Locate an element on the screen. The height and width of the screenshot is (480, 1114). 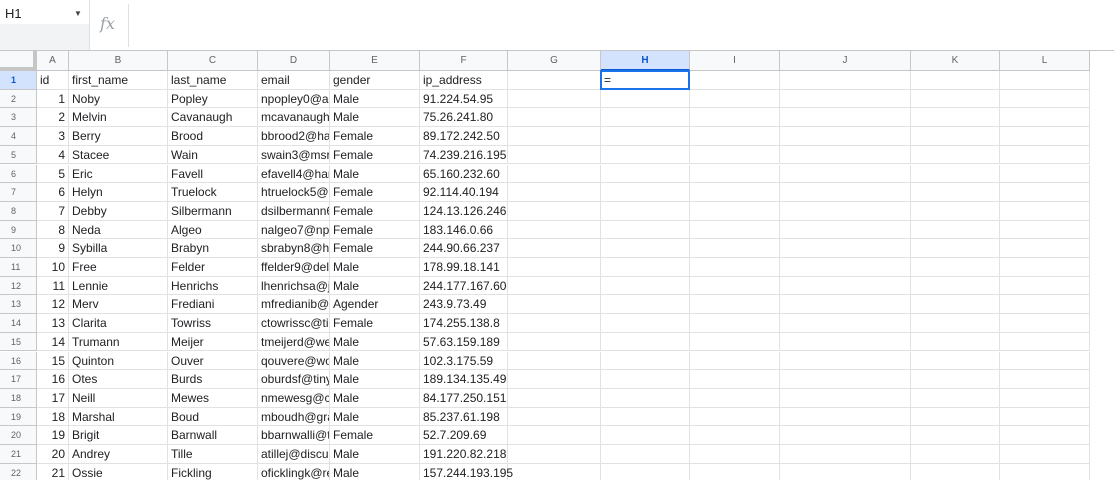
cell-k22 is located at coordinates (955, 471).